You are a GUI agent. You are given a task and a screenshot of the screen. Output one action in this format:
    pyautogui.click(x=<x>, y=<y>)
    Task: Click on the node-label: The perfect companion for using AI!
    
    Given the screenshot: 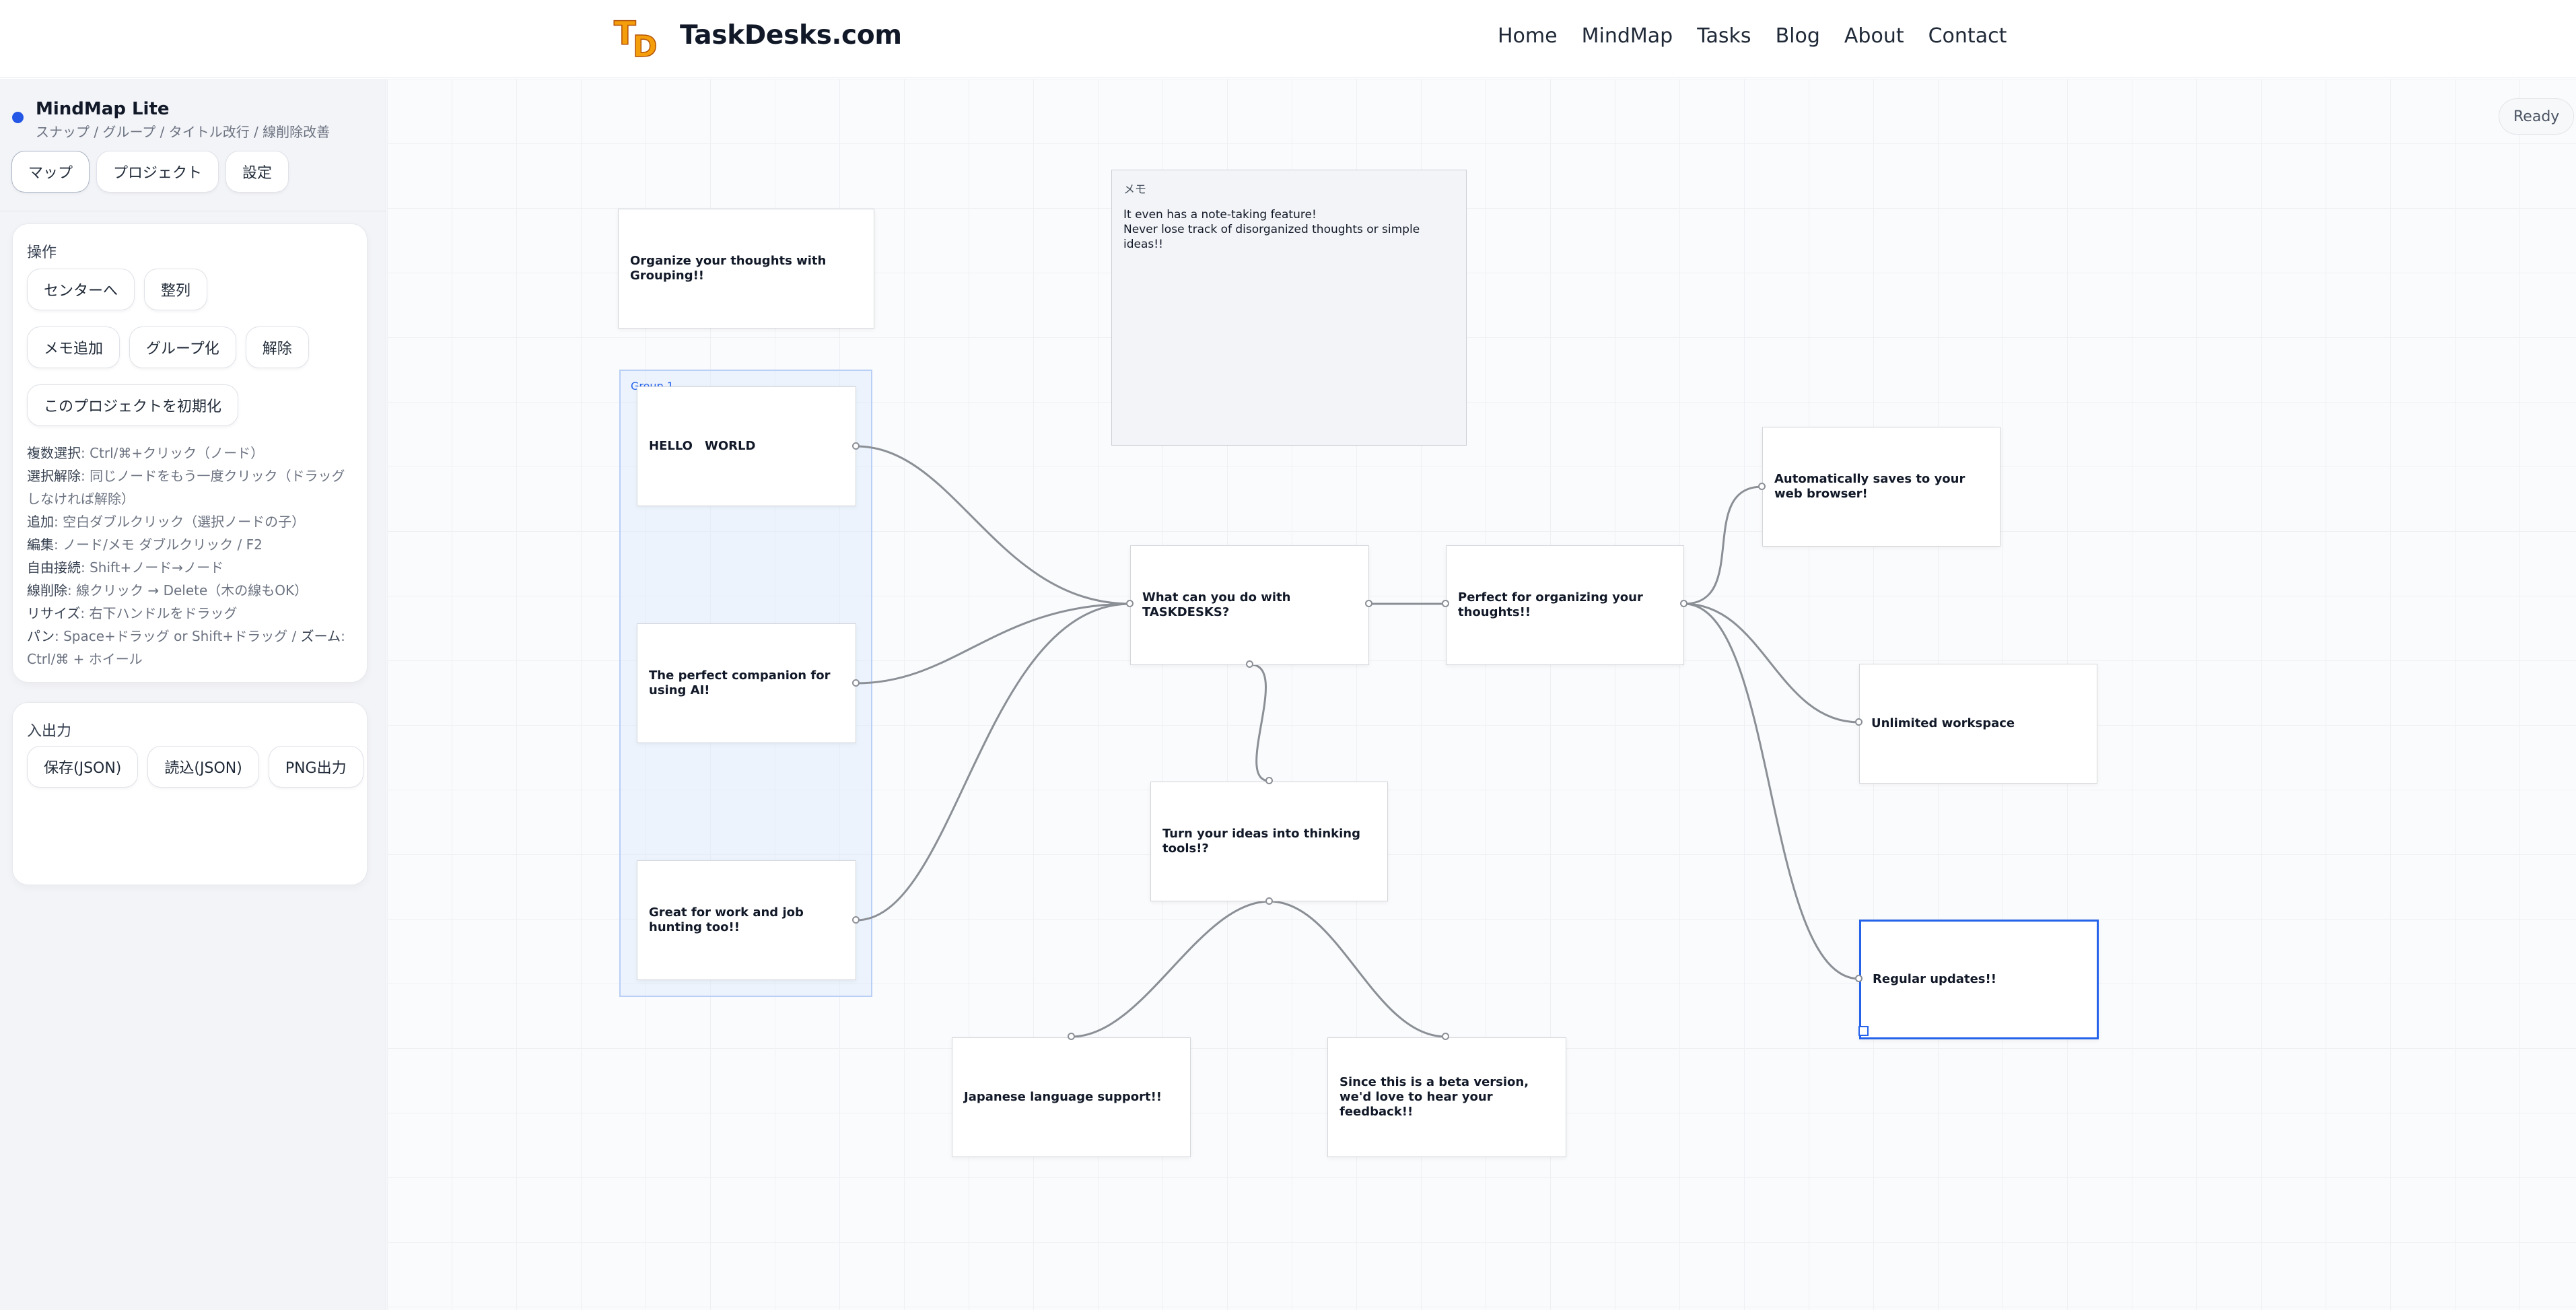 What is the action you would take?
    pyautogui.click(x=740, y=682)
    